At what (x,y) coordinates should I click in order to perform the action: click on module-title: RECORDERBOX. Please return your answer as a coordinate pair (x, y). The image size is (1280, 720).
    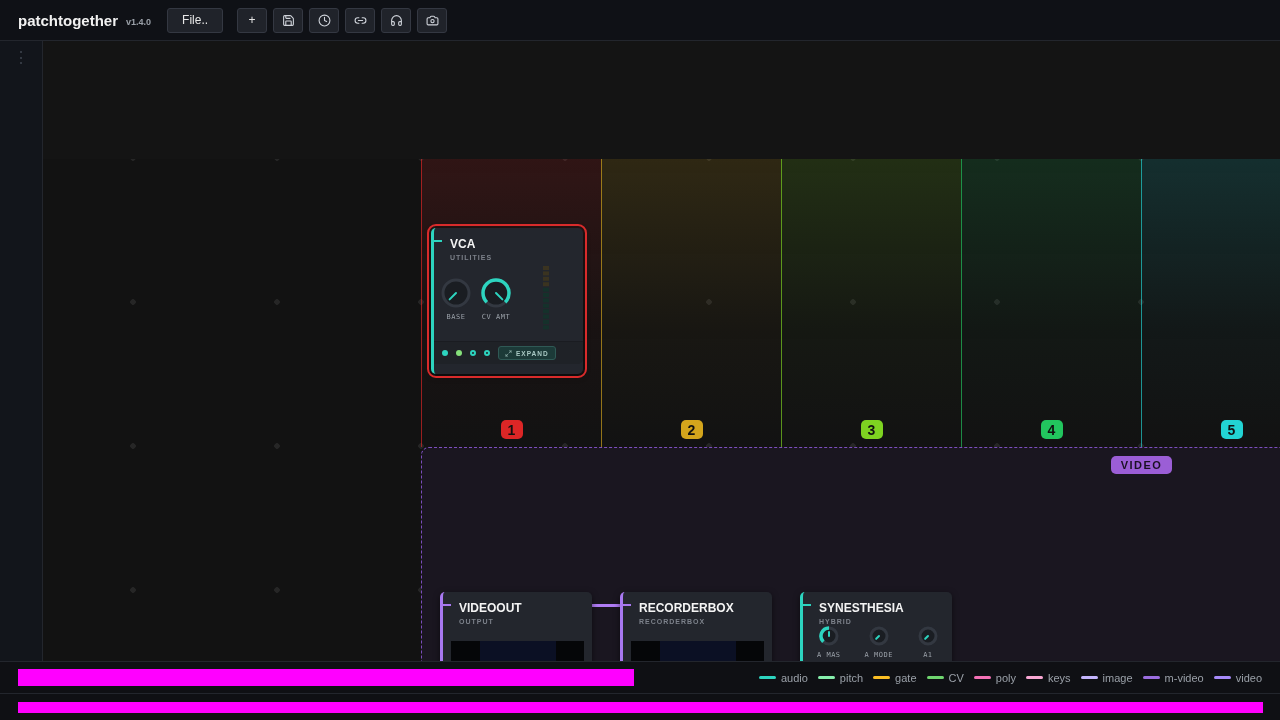
    Looking at the image, I should click on (687, 608).